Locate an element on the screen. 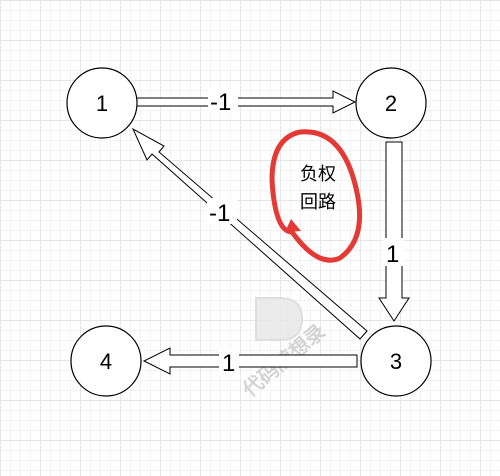 This screenshot has height=476, width=500. node-1: 1 is located at coordinates (102, 103).